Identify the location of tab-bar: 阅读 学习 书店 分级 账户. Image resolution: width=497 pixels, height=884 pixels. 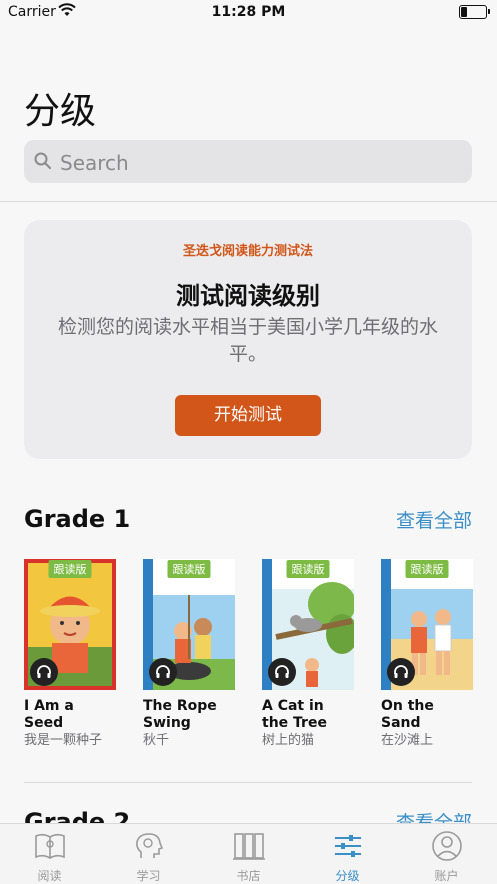
(248, 853).